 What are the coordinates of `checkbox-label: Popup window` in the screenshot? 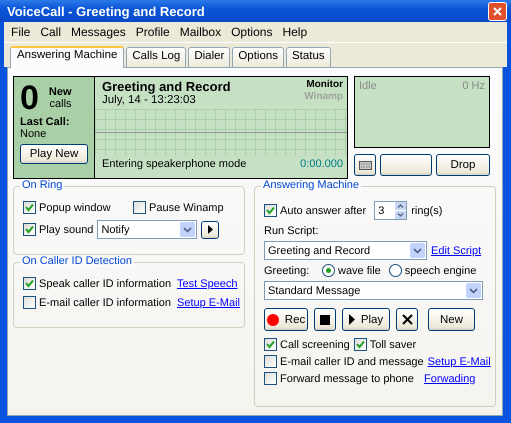 It's located at (75, 208).